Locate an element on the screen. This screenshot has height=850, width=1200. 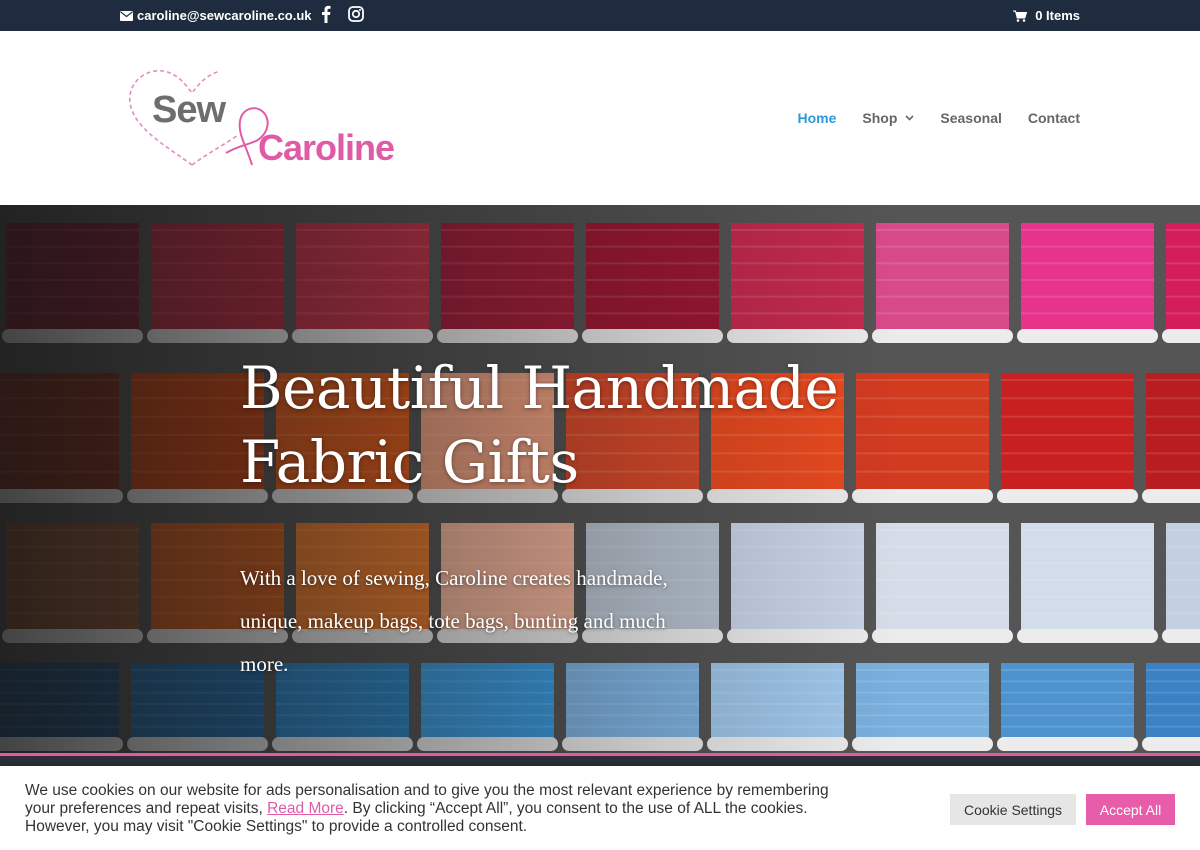
email-text: caroline@sewcaroline.co.uk is located at coordinates (224, 15).